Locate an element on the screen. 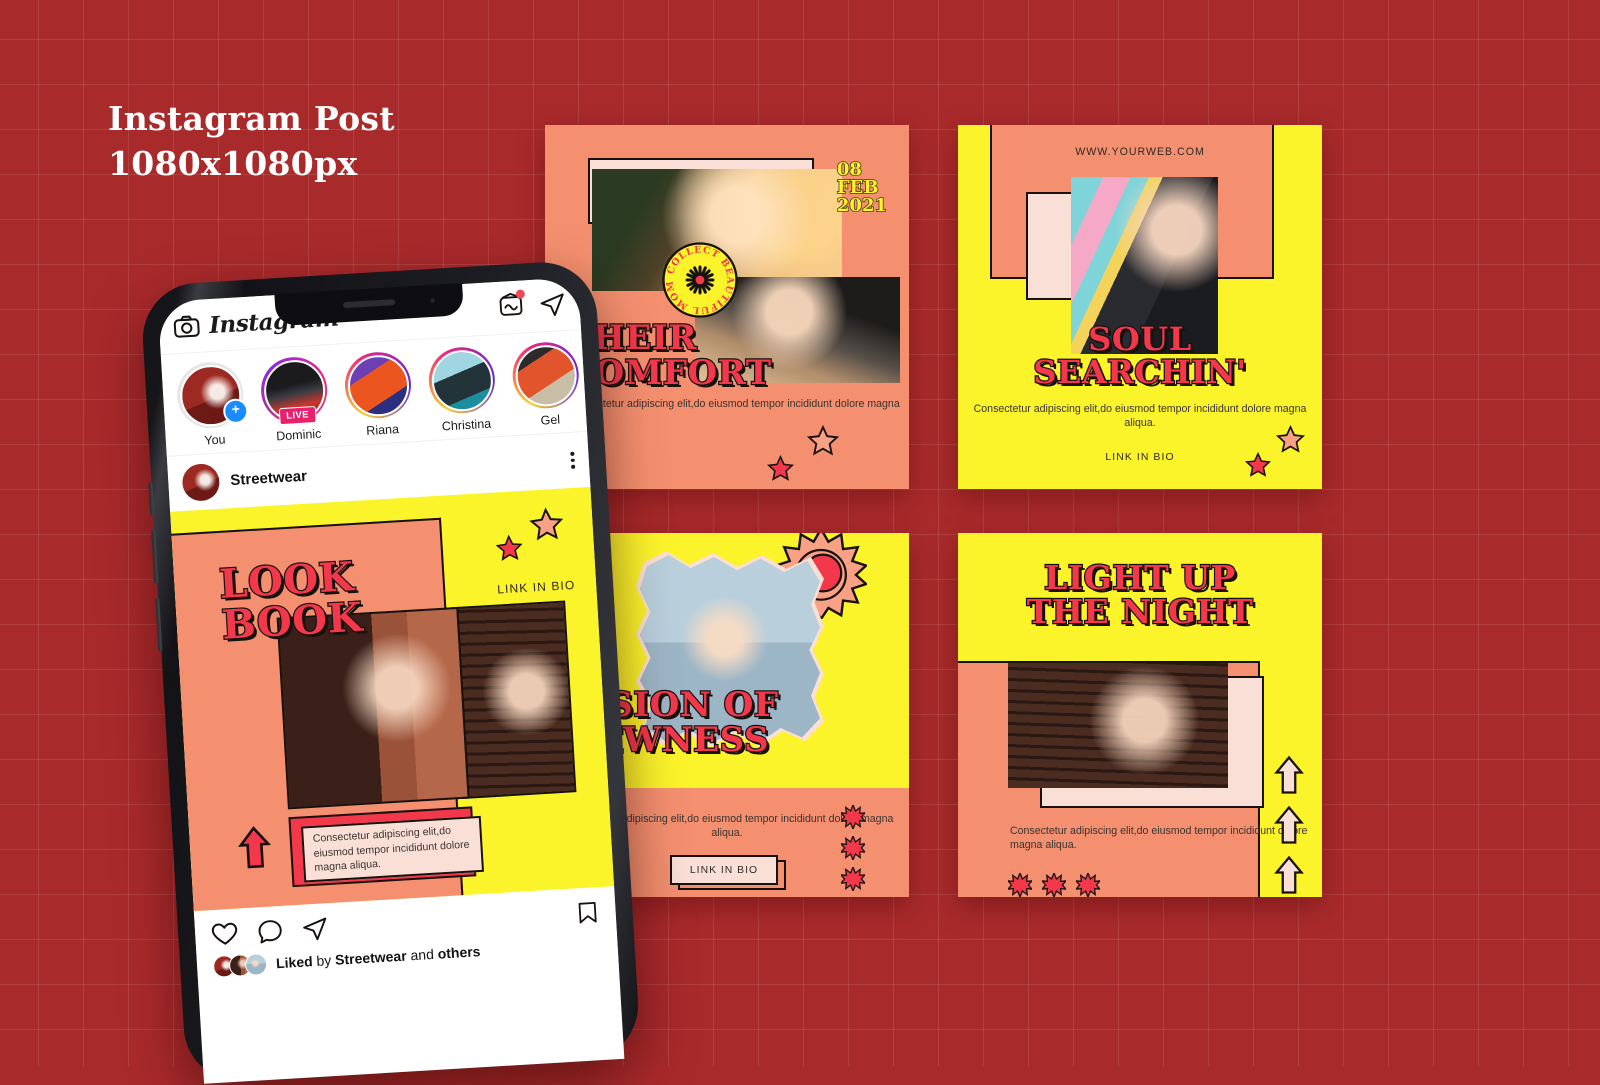  liked-suffix: and is located at coordinates (422, 954).